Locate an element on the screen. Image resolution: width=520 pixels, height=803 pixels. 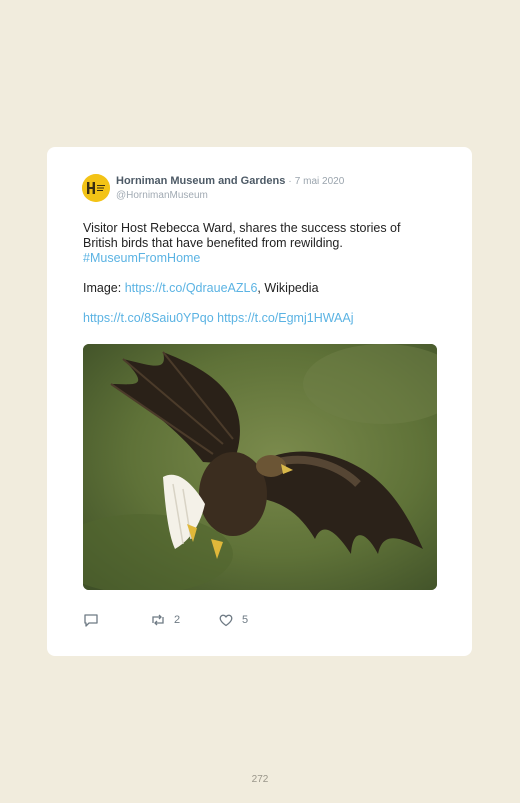
heart-icon is located at coordinates (226, 620).